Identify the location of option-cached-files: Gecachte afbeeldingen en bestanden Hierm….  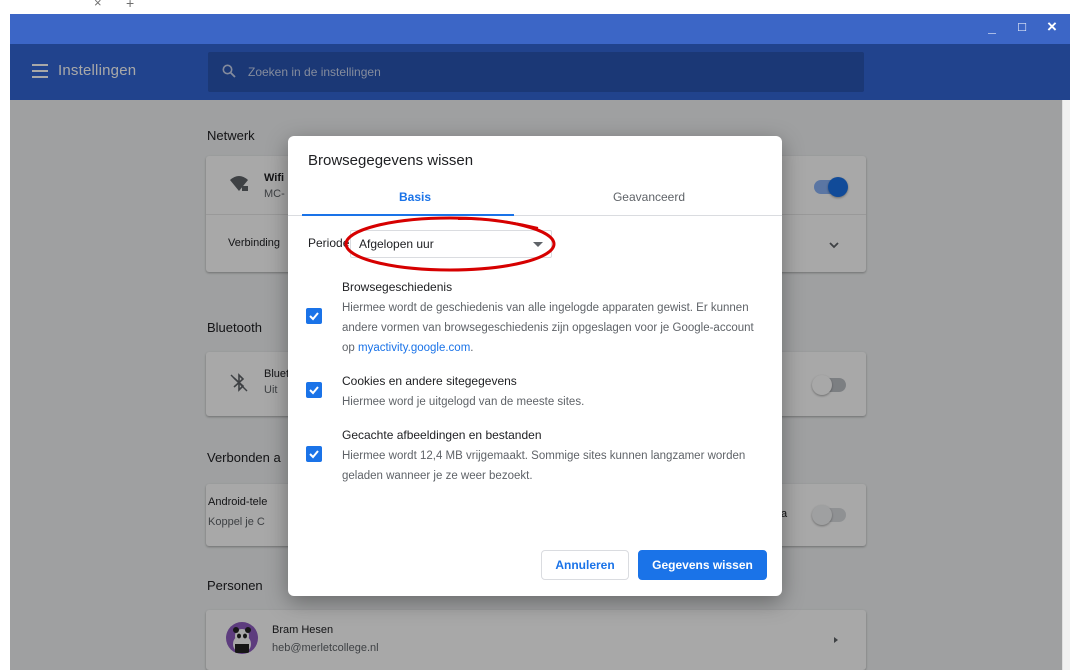
(536, 458).